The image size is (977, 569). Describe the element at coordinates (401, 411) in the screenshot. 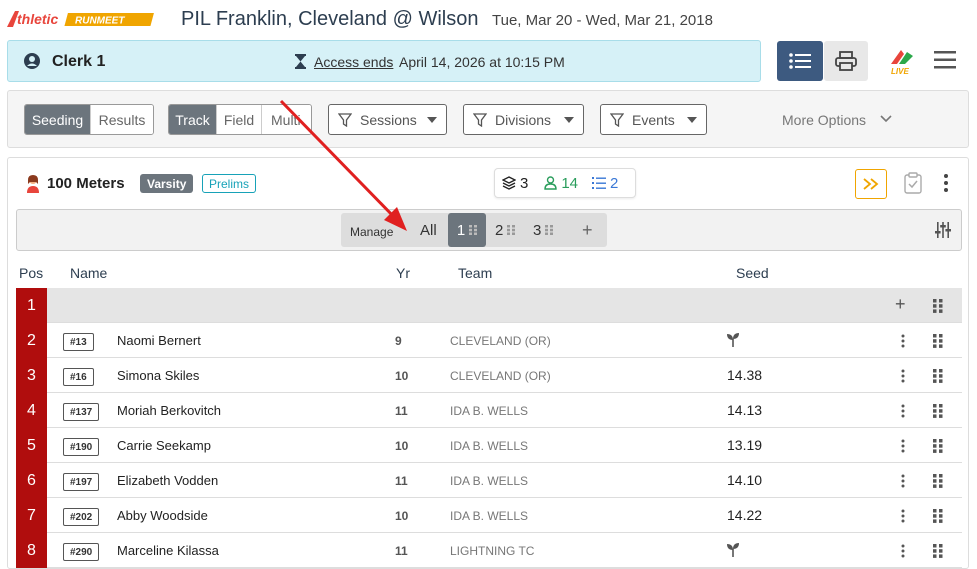

I see `athlete-year: 11` at that location.